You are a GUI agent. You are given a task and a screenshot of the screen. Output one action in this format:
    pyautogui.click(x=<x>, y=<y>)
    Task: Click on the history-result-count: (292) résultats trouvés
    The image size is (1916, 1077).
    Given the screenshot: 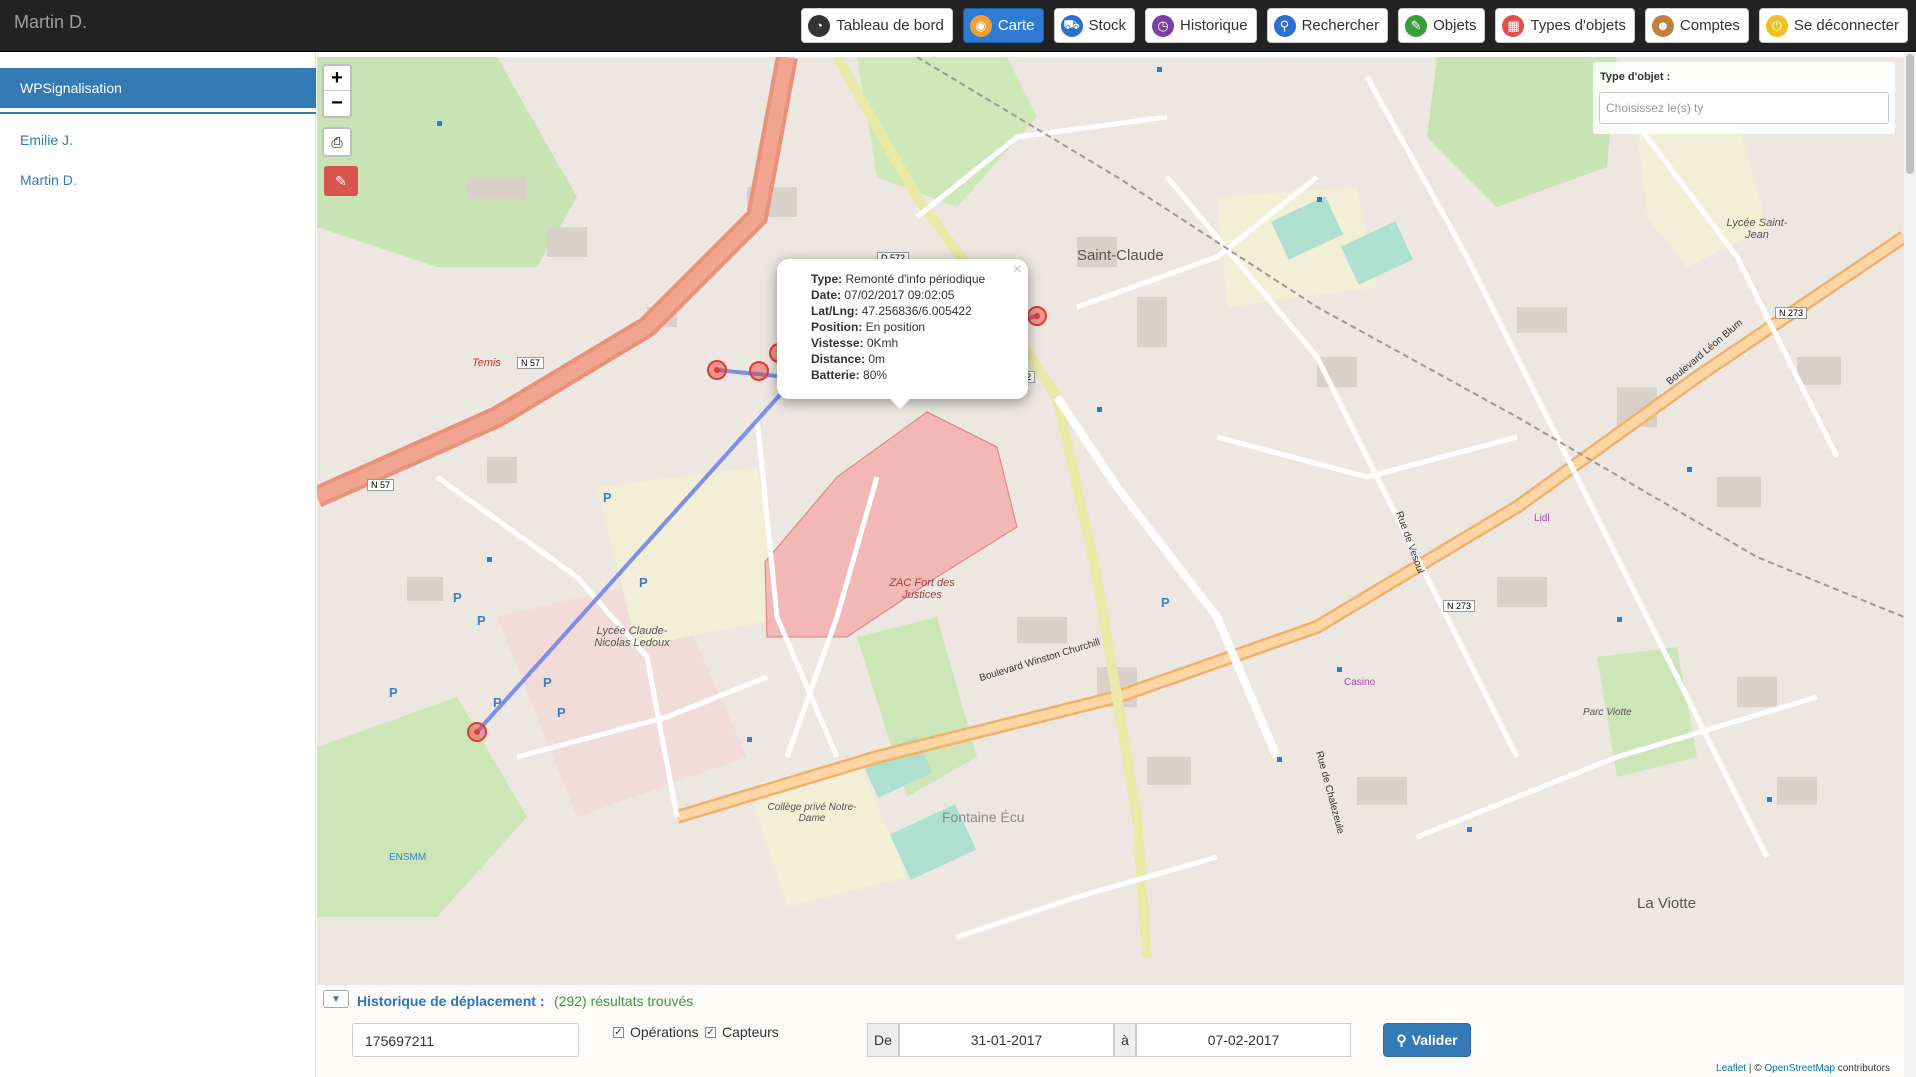 What is the action you would take?
    pyautogui.click(x=624, y=1001)
    